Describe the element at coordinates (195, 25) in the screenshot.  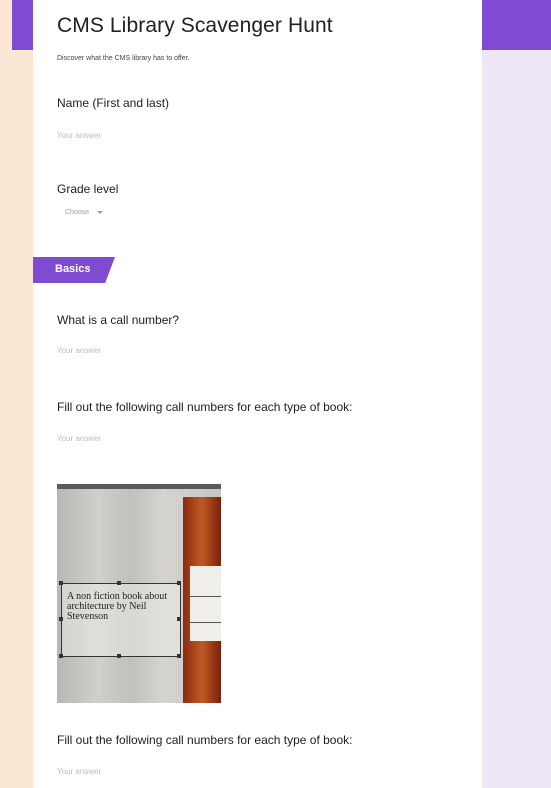
I see `form-title: CMS Library Scavenger Hunt` at that location.